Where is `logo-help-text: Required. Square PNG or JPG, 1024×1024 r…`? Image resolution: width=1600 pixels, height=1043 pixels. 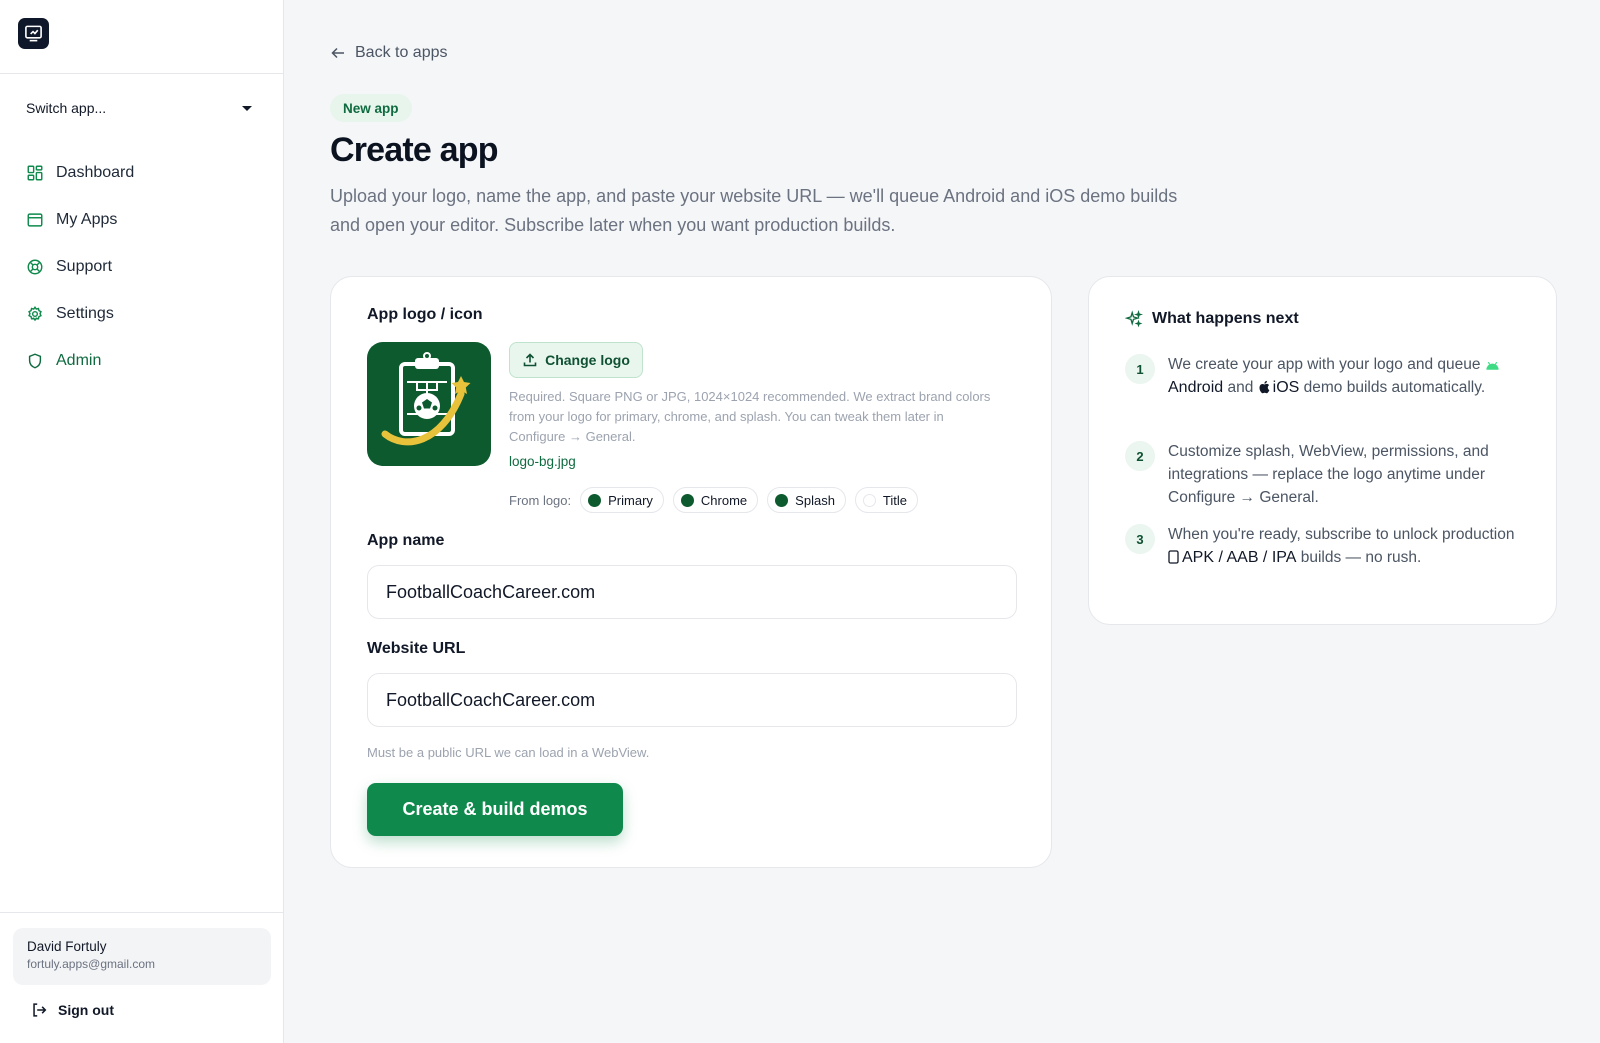 logo-help-text: Required. Square PNG or JPG, 1024×1024 r… is located at coordinates (750, 416).